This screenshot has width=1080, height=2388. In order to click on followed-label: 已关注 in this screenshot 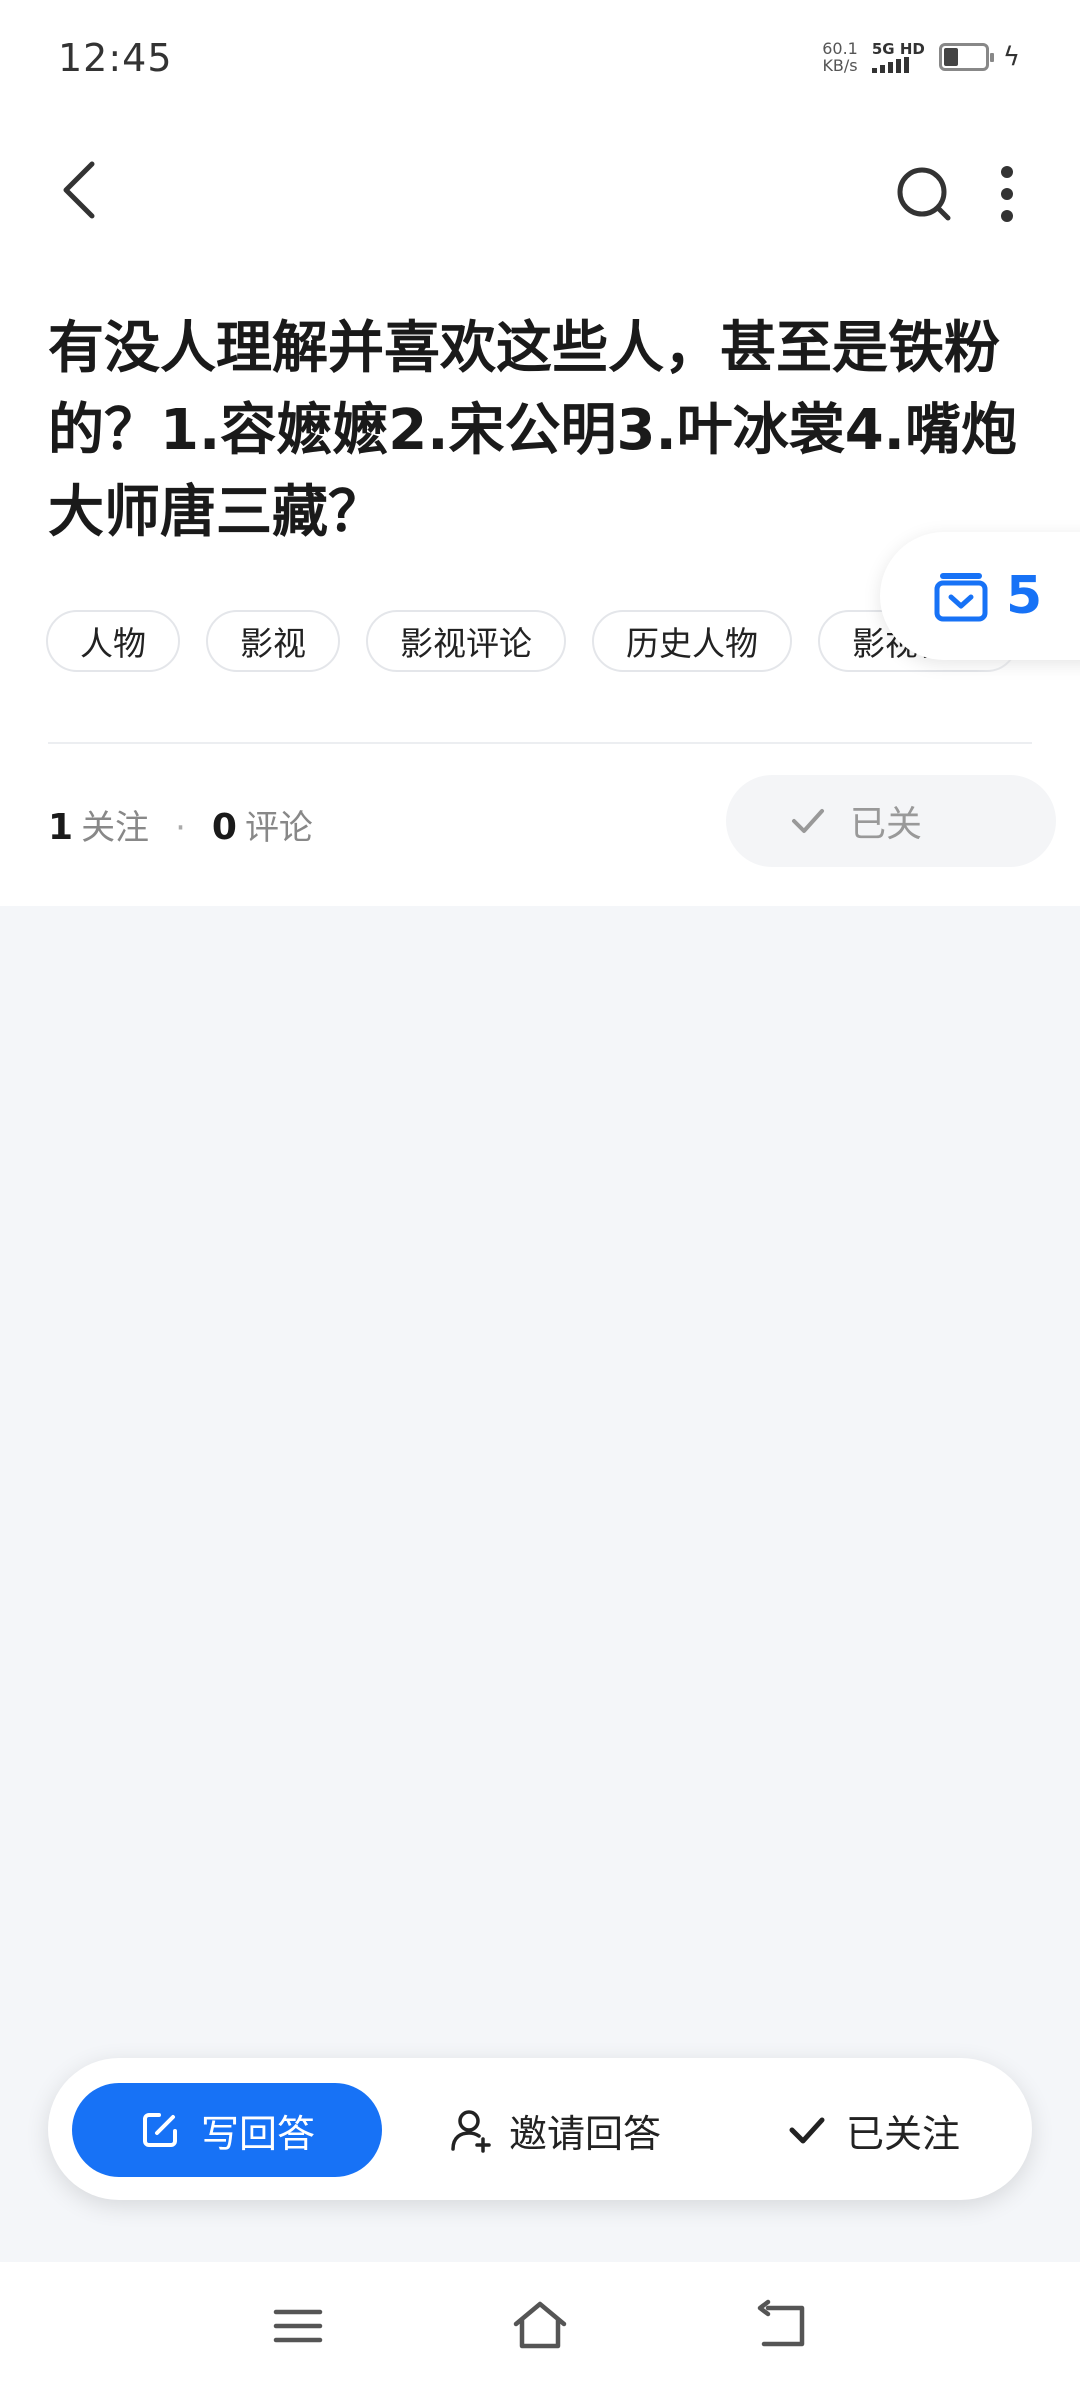, I will do `click(902, 2133)`.